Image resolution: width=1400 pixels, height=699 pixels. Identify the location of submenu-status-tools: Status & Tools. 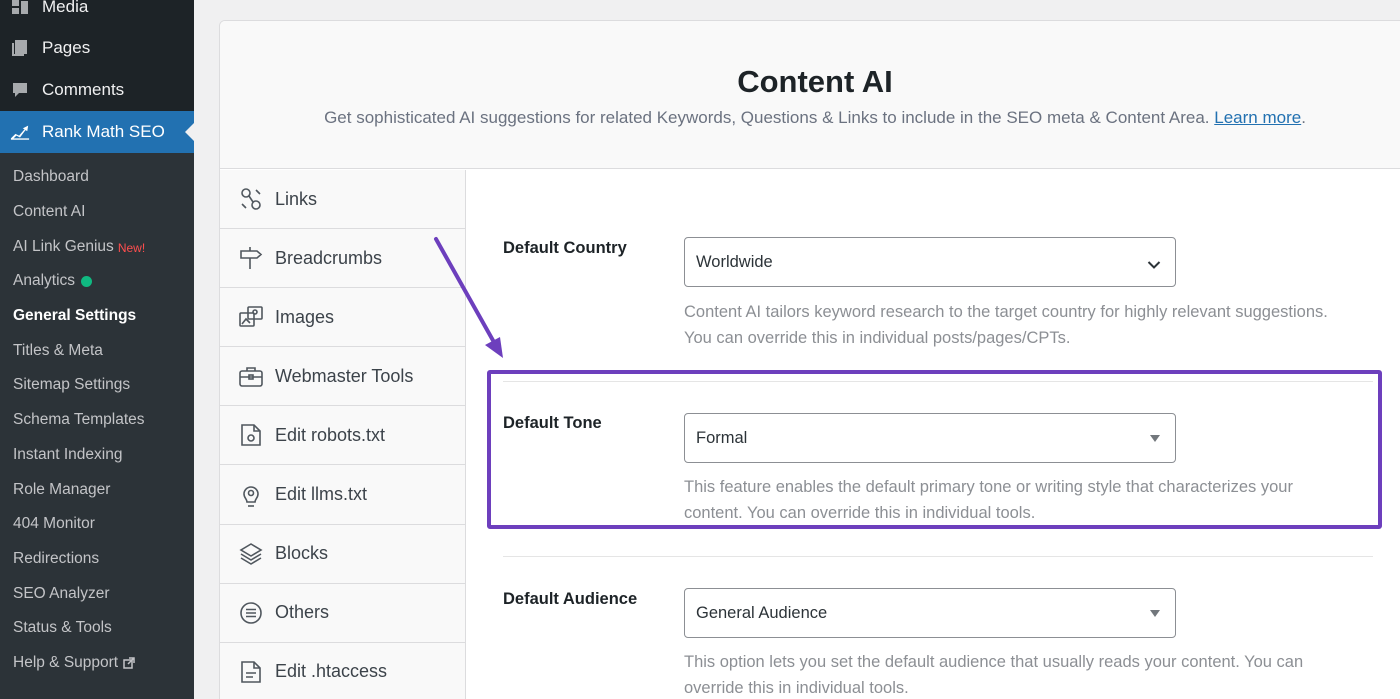
(97, 628).